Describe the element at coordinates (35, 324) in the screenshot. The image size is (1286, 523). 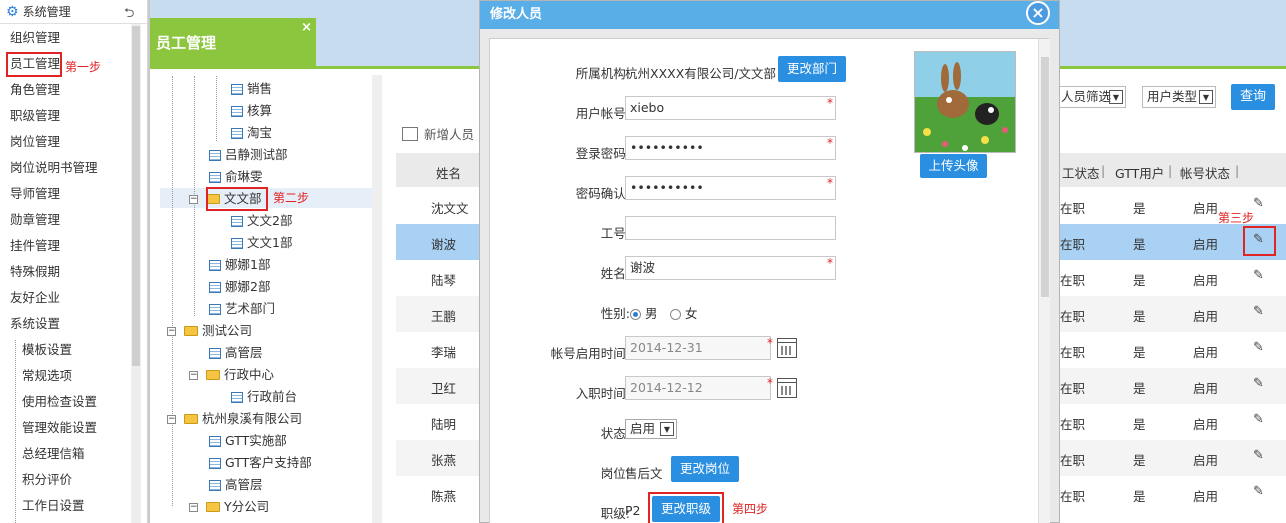
I see `sidebar-item-settings: 系统设置` at that location.